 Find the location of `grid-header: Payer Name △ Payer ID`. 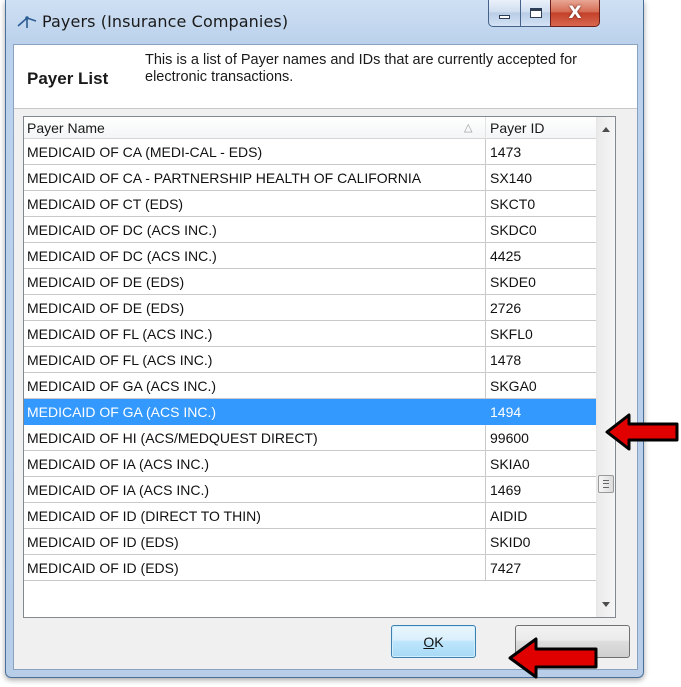

grid-header: Payer Name △ Payer ID is located at coordinates (310, 128).